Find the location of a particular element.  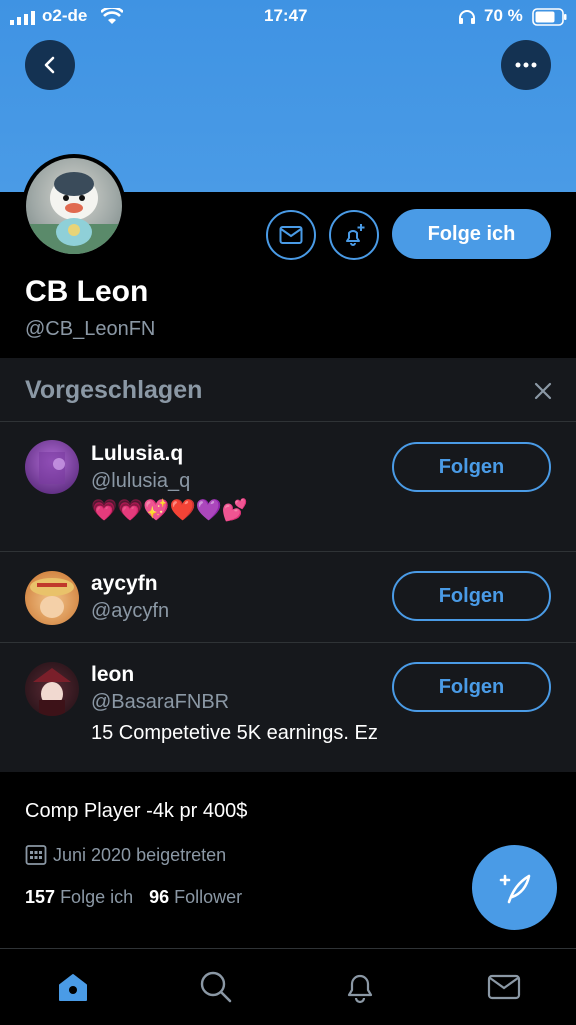

carrier-label: o2-de is located at coordinates (65, 15).